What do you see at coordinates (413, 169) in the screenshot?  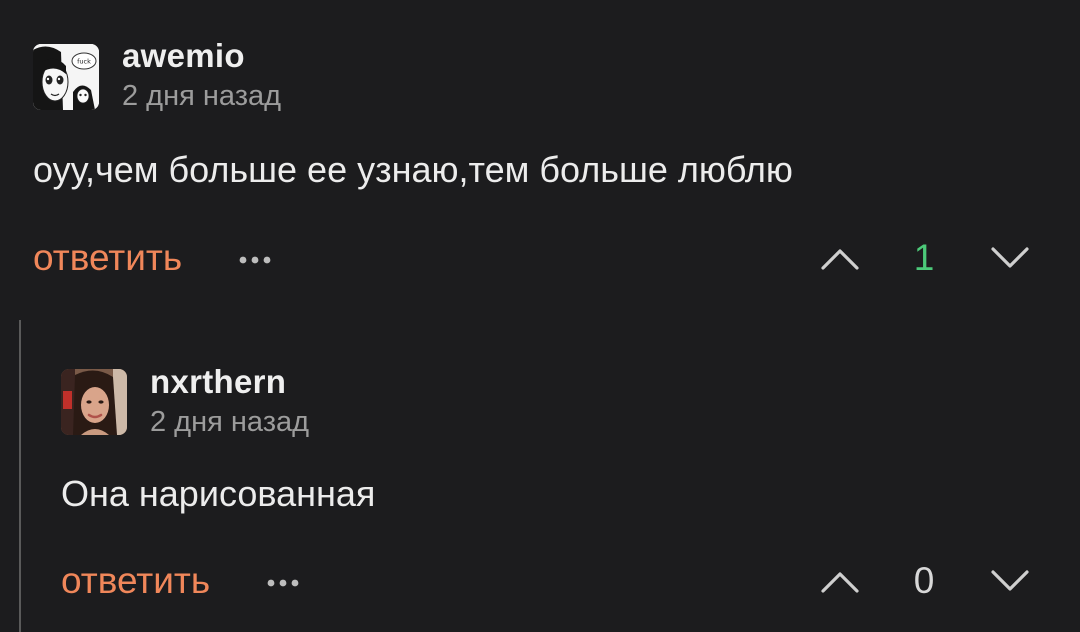 I see `comment-text: оуу,чем больше ее узнаю,тем больше люблю` at bounding box center [413, 169].